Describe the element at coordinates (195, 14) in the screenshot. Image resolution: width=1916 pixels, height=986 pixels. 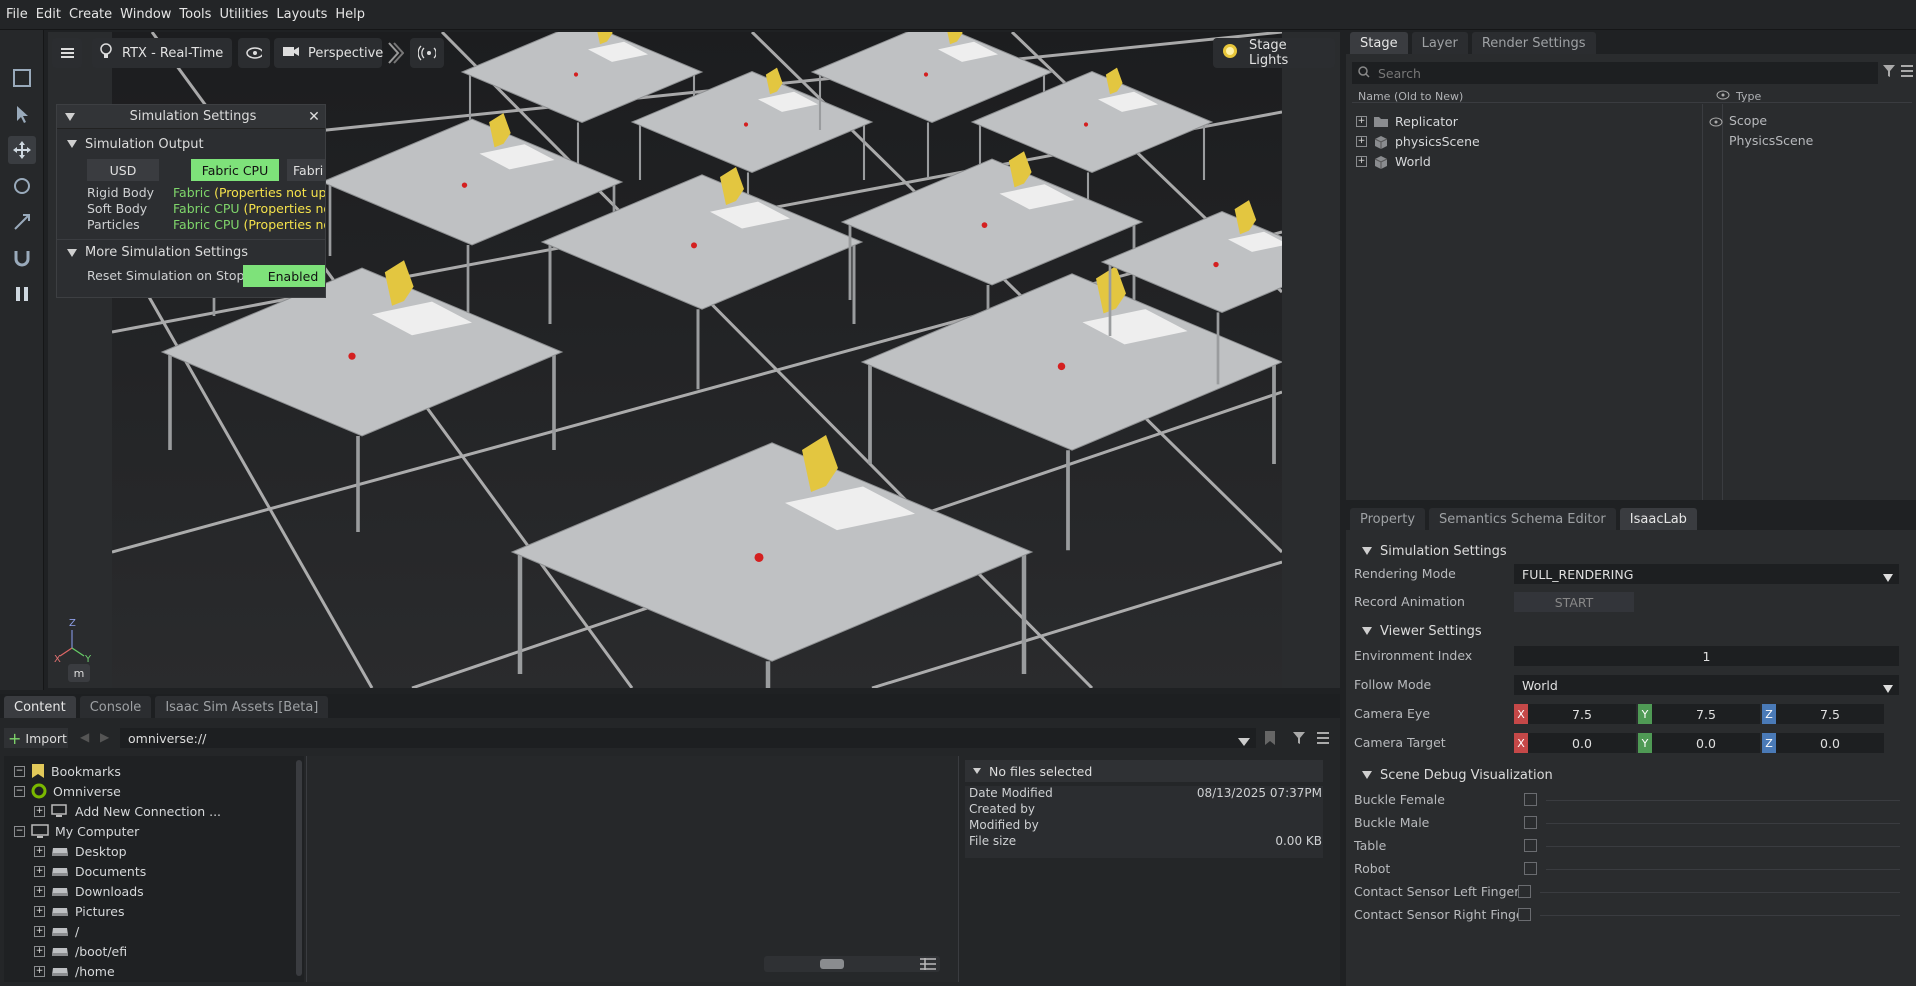
I see `menu-tools: Tools` at that location.